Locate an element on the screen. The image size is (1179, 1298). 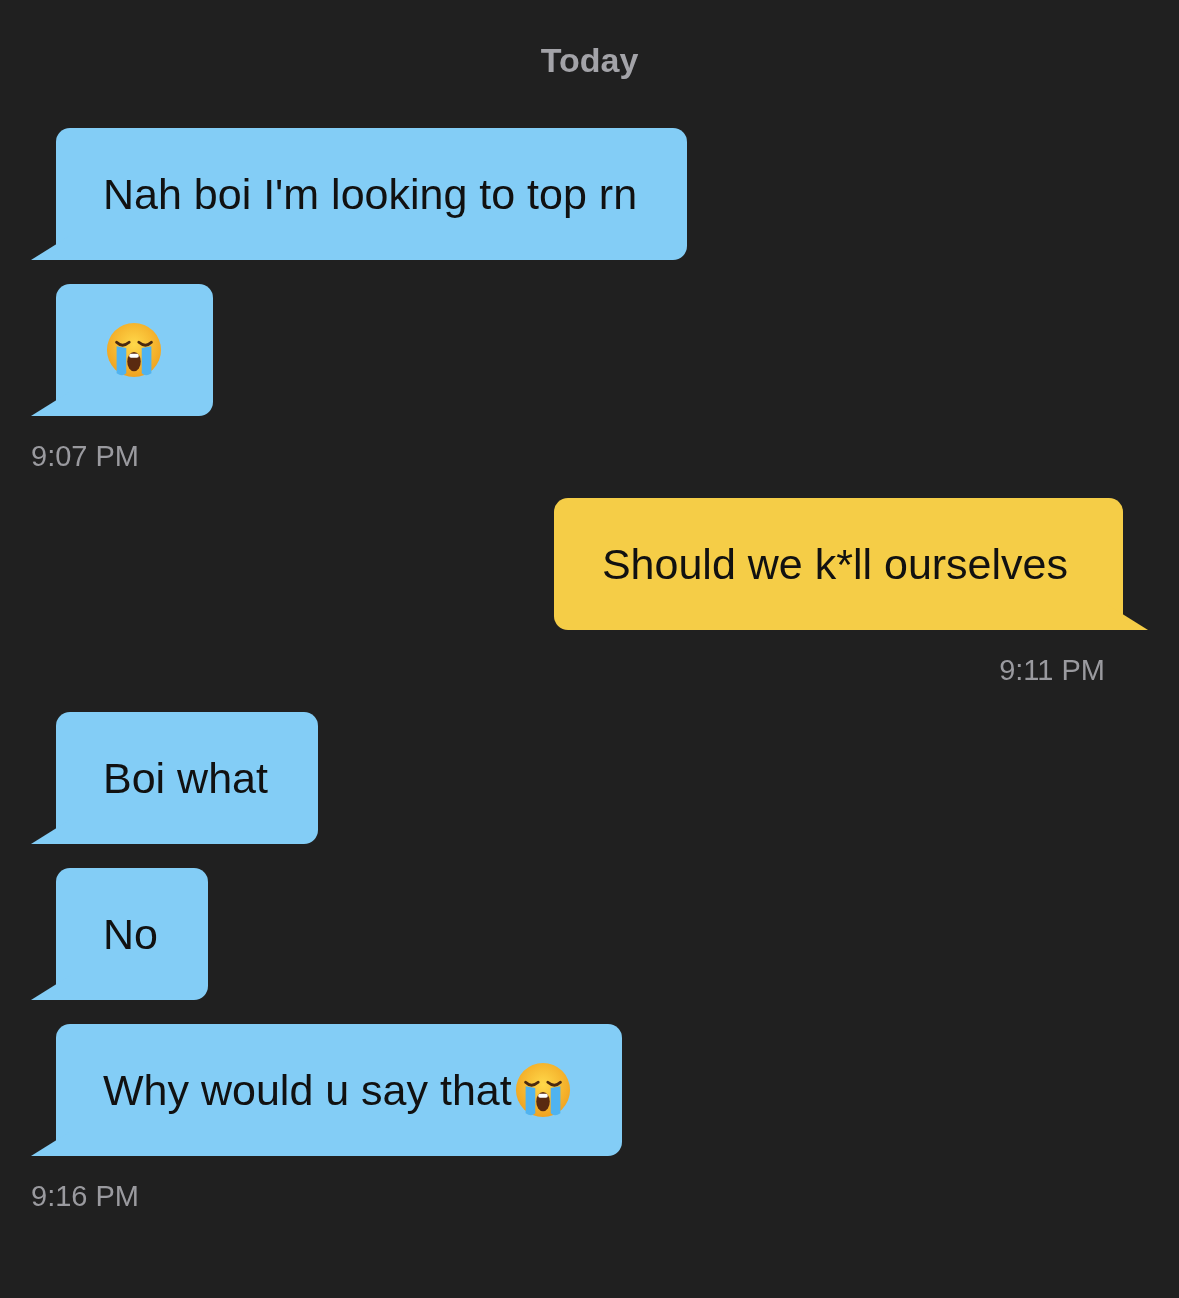
message-text: Boi what is located at coordinates (185, 778).